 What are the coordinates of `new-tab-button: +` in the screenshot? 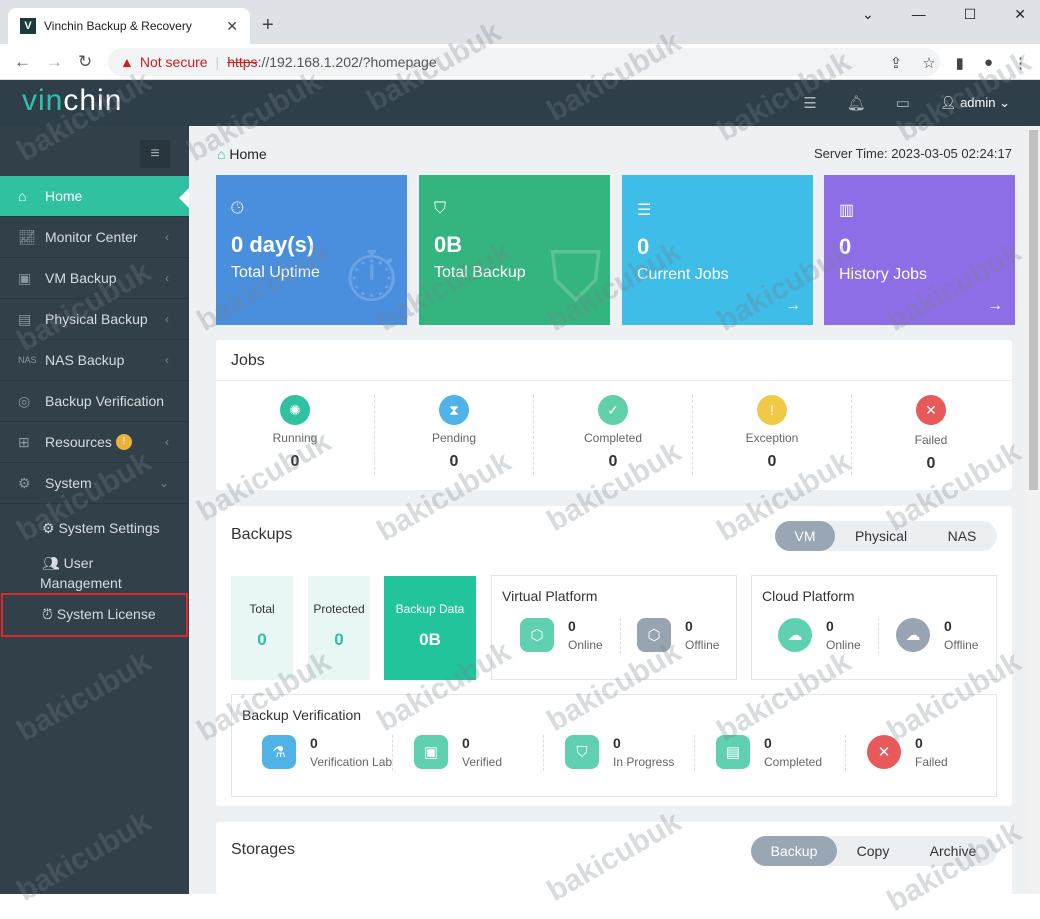 It's located at (268, 25).